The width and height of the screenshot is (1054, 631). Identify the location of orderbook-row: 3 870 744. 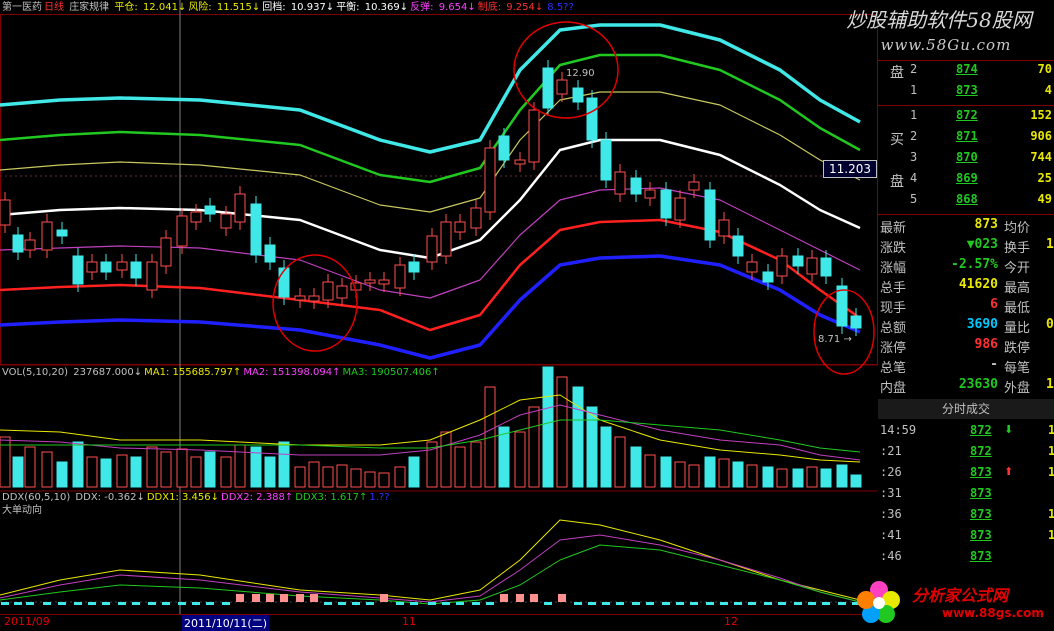
(966, 160).